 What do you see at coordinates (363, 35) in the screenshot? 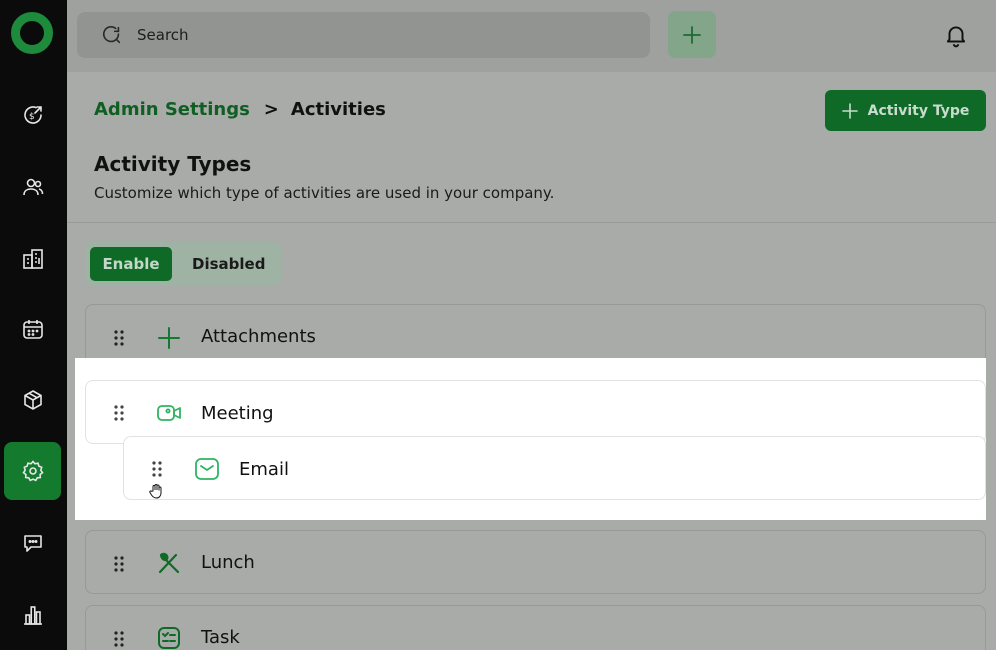
I see `search-input: Search` at bounding box center [363, 35].